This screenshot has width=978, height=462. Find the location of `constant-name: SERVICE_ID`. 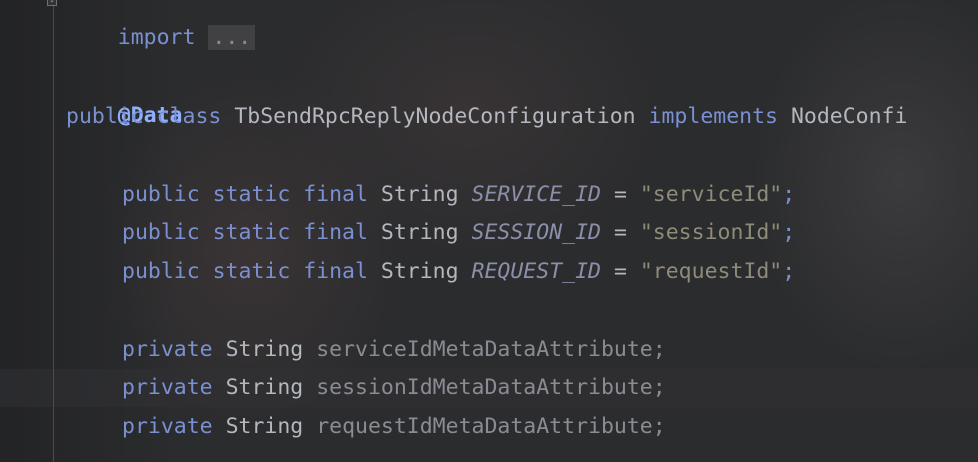

constant-name: SERVICE_ID is located at coordinates (536, 194).